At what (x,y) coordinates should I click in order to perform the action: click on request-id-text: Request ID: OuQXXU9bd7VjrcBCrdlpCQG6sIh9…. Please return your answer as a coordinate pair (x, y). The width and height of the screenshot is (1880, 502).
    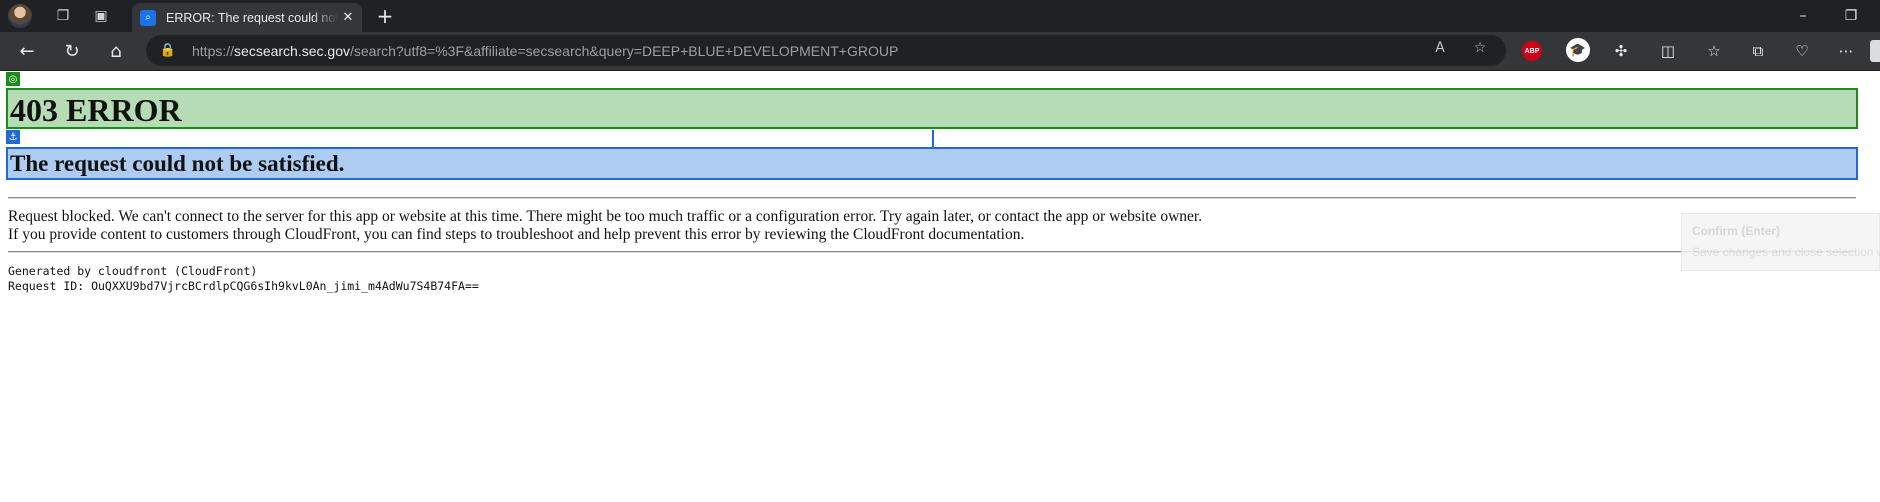
    Looking at the image, I should click on (243, 286).